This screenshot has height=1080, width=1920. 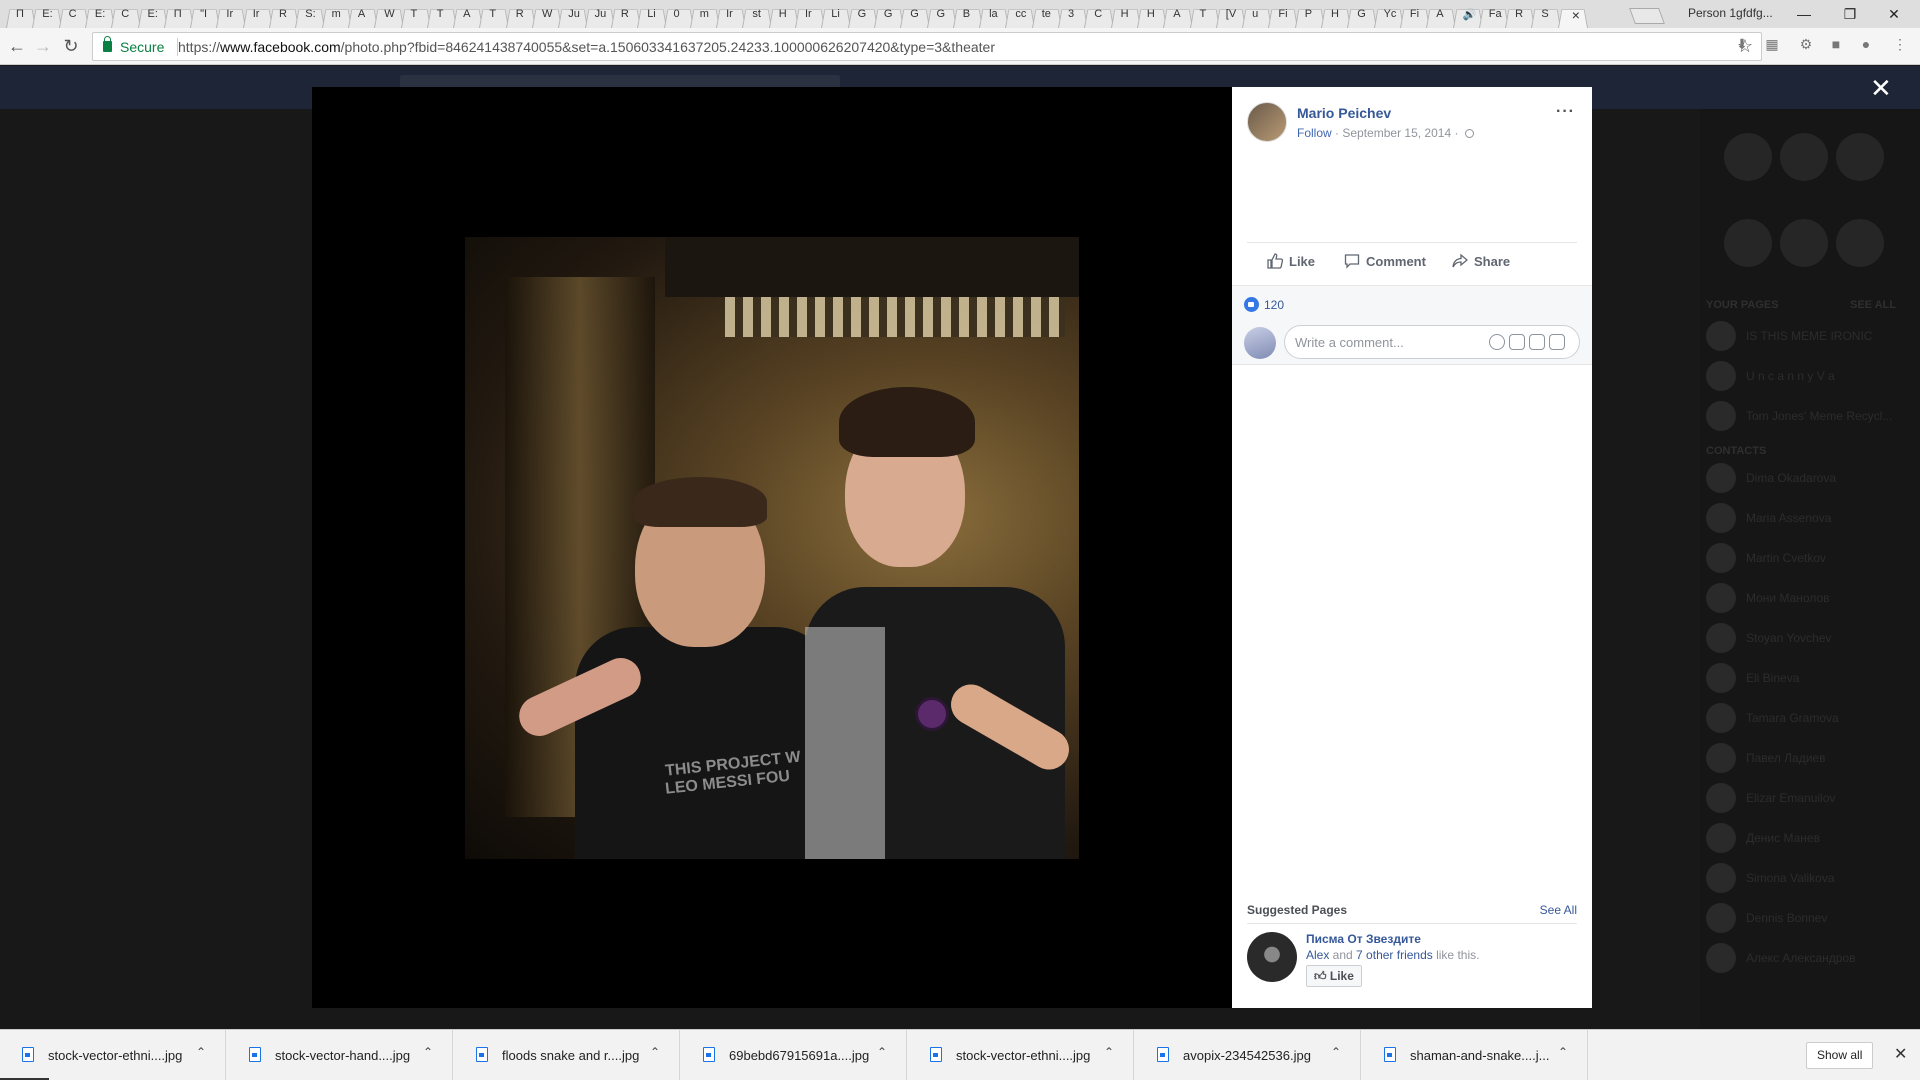 What do you see at coordinates (1248, 1055) in the screenshot?
I see `download-item: avopix-234542536.jpg ⌃` at bounding box center [1248, 1055].